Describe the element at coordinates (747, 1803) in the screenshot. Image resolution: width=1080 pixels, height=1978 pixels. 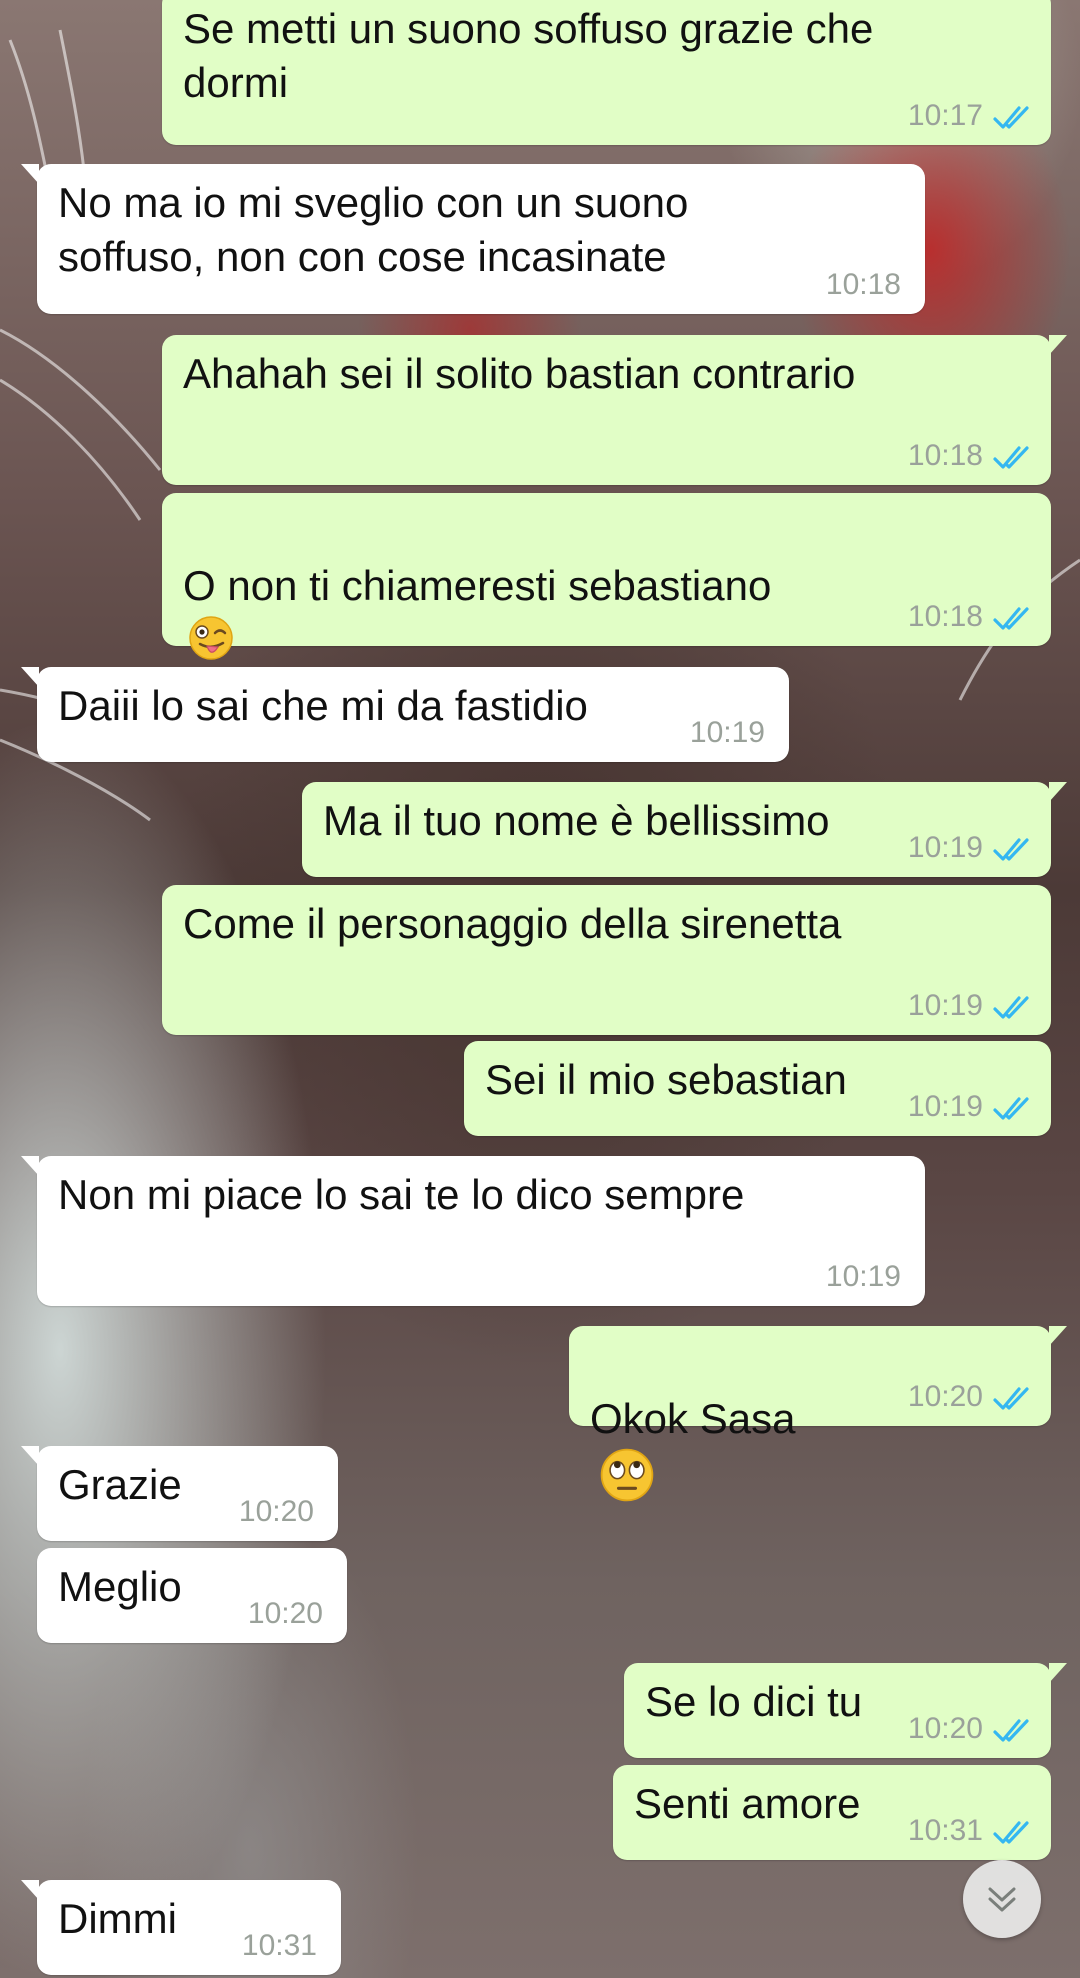
I see `message-text: Senti amore` at that location.